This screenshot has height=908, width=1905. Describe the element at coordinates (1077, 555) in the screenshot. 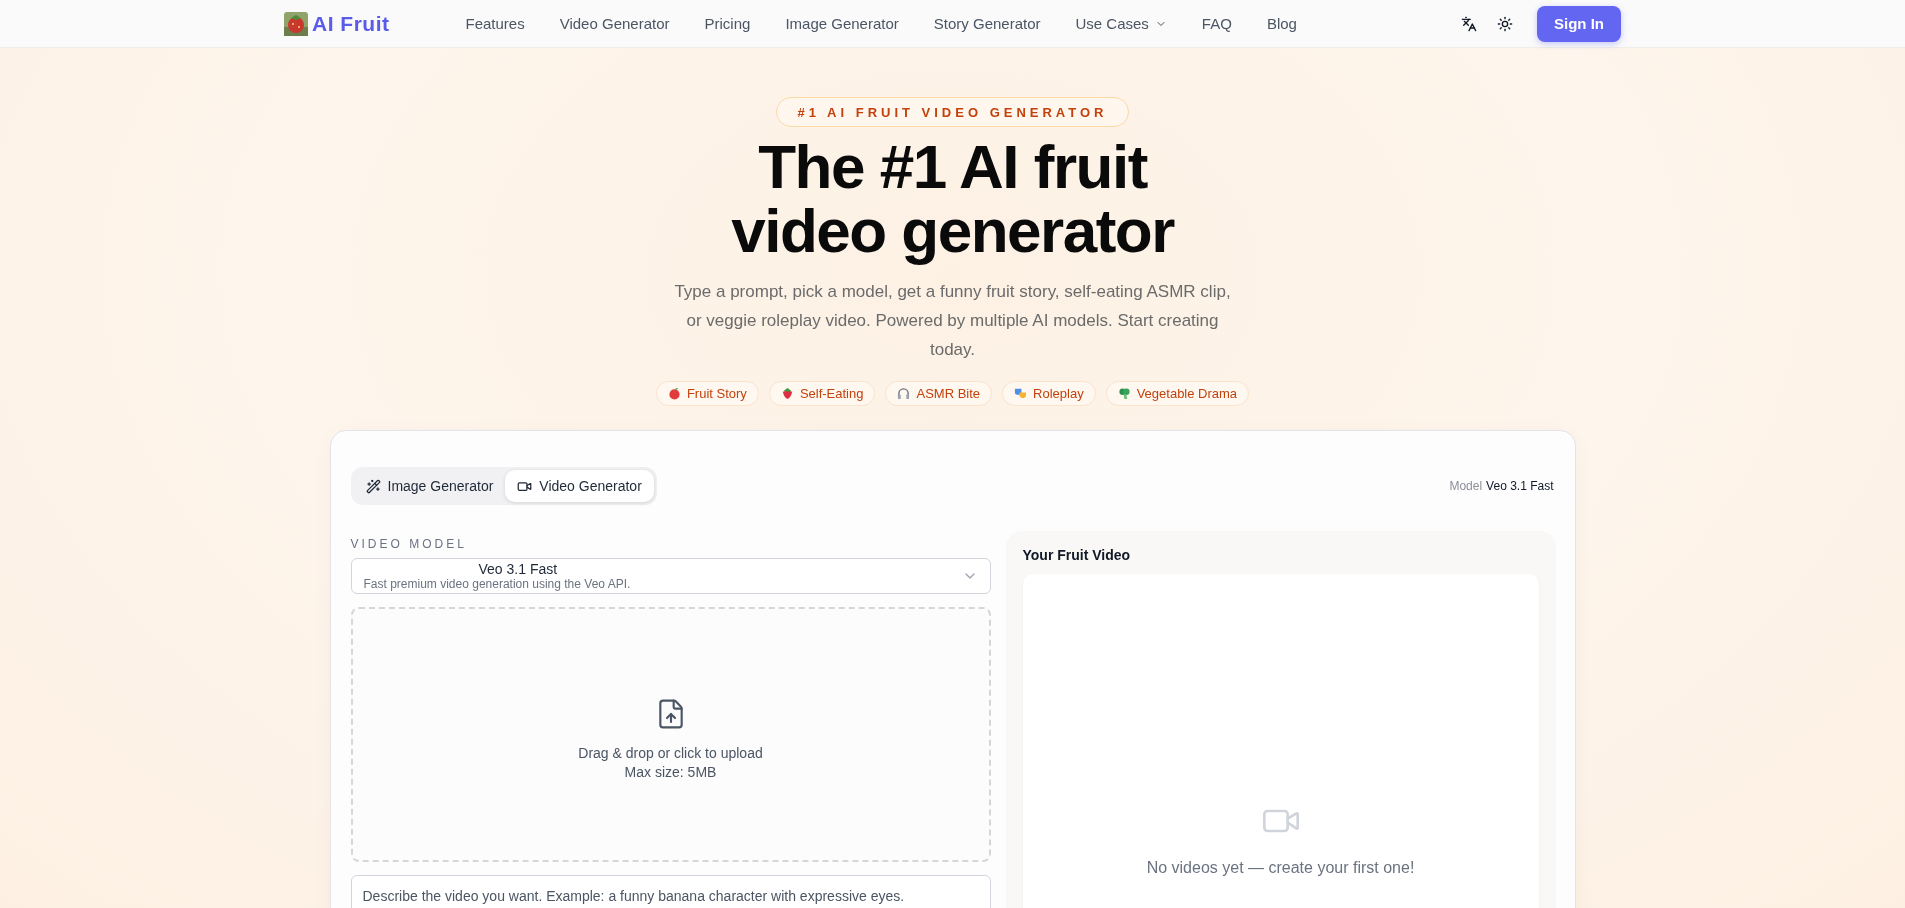

I see `result-title: Your Fruit Video` at that location.